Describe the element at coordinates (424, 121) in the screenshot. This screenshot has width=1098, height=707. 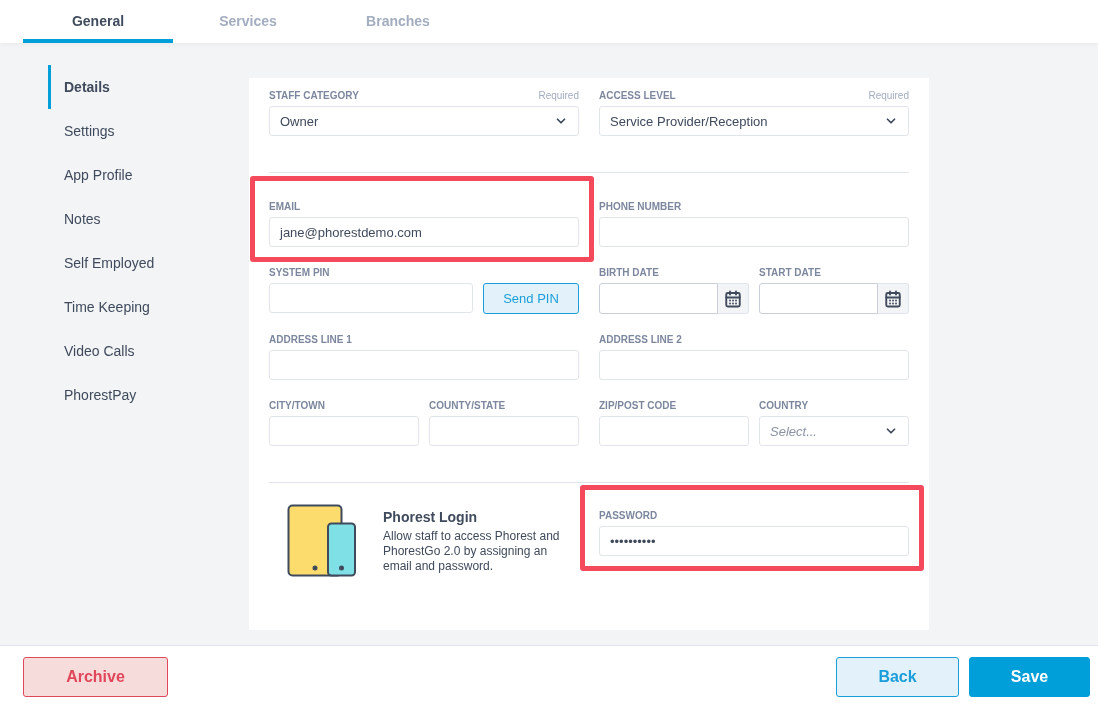
I see `select-field: Owner` at that location.